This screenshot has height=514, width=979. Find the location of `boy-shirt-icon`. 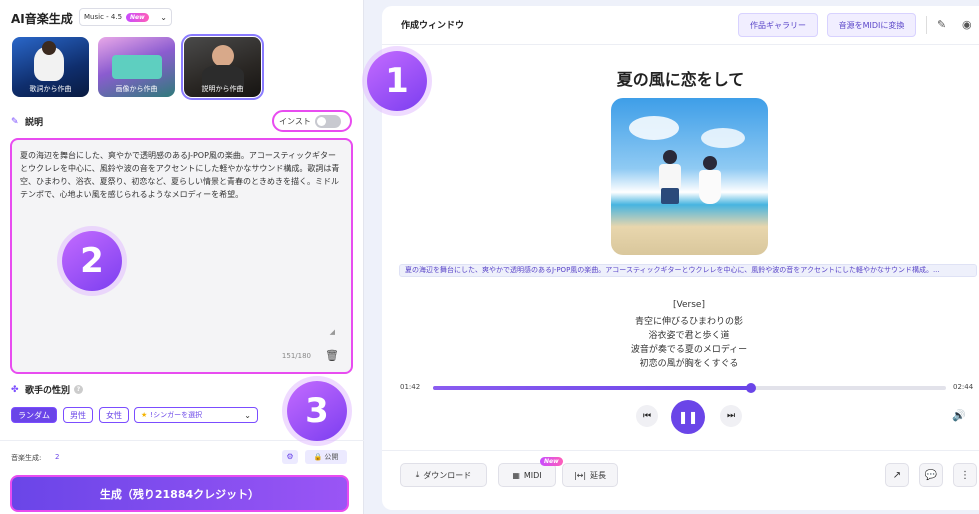

boy-shirt-icon is located at coordinates (670, 177).